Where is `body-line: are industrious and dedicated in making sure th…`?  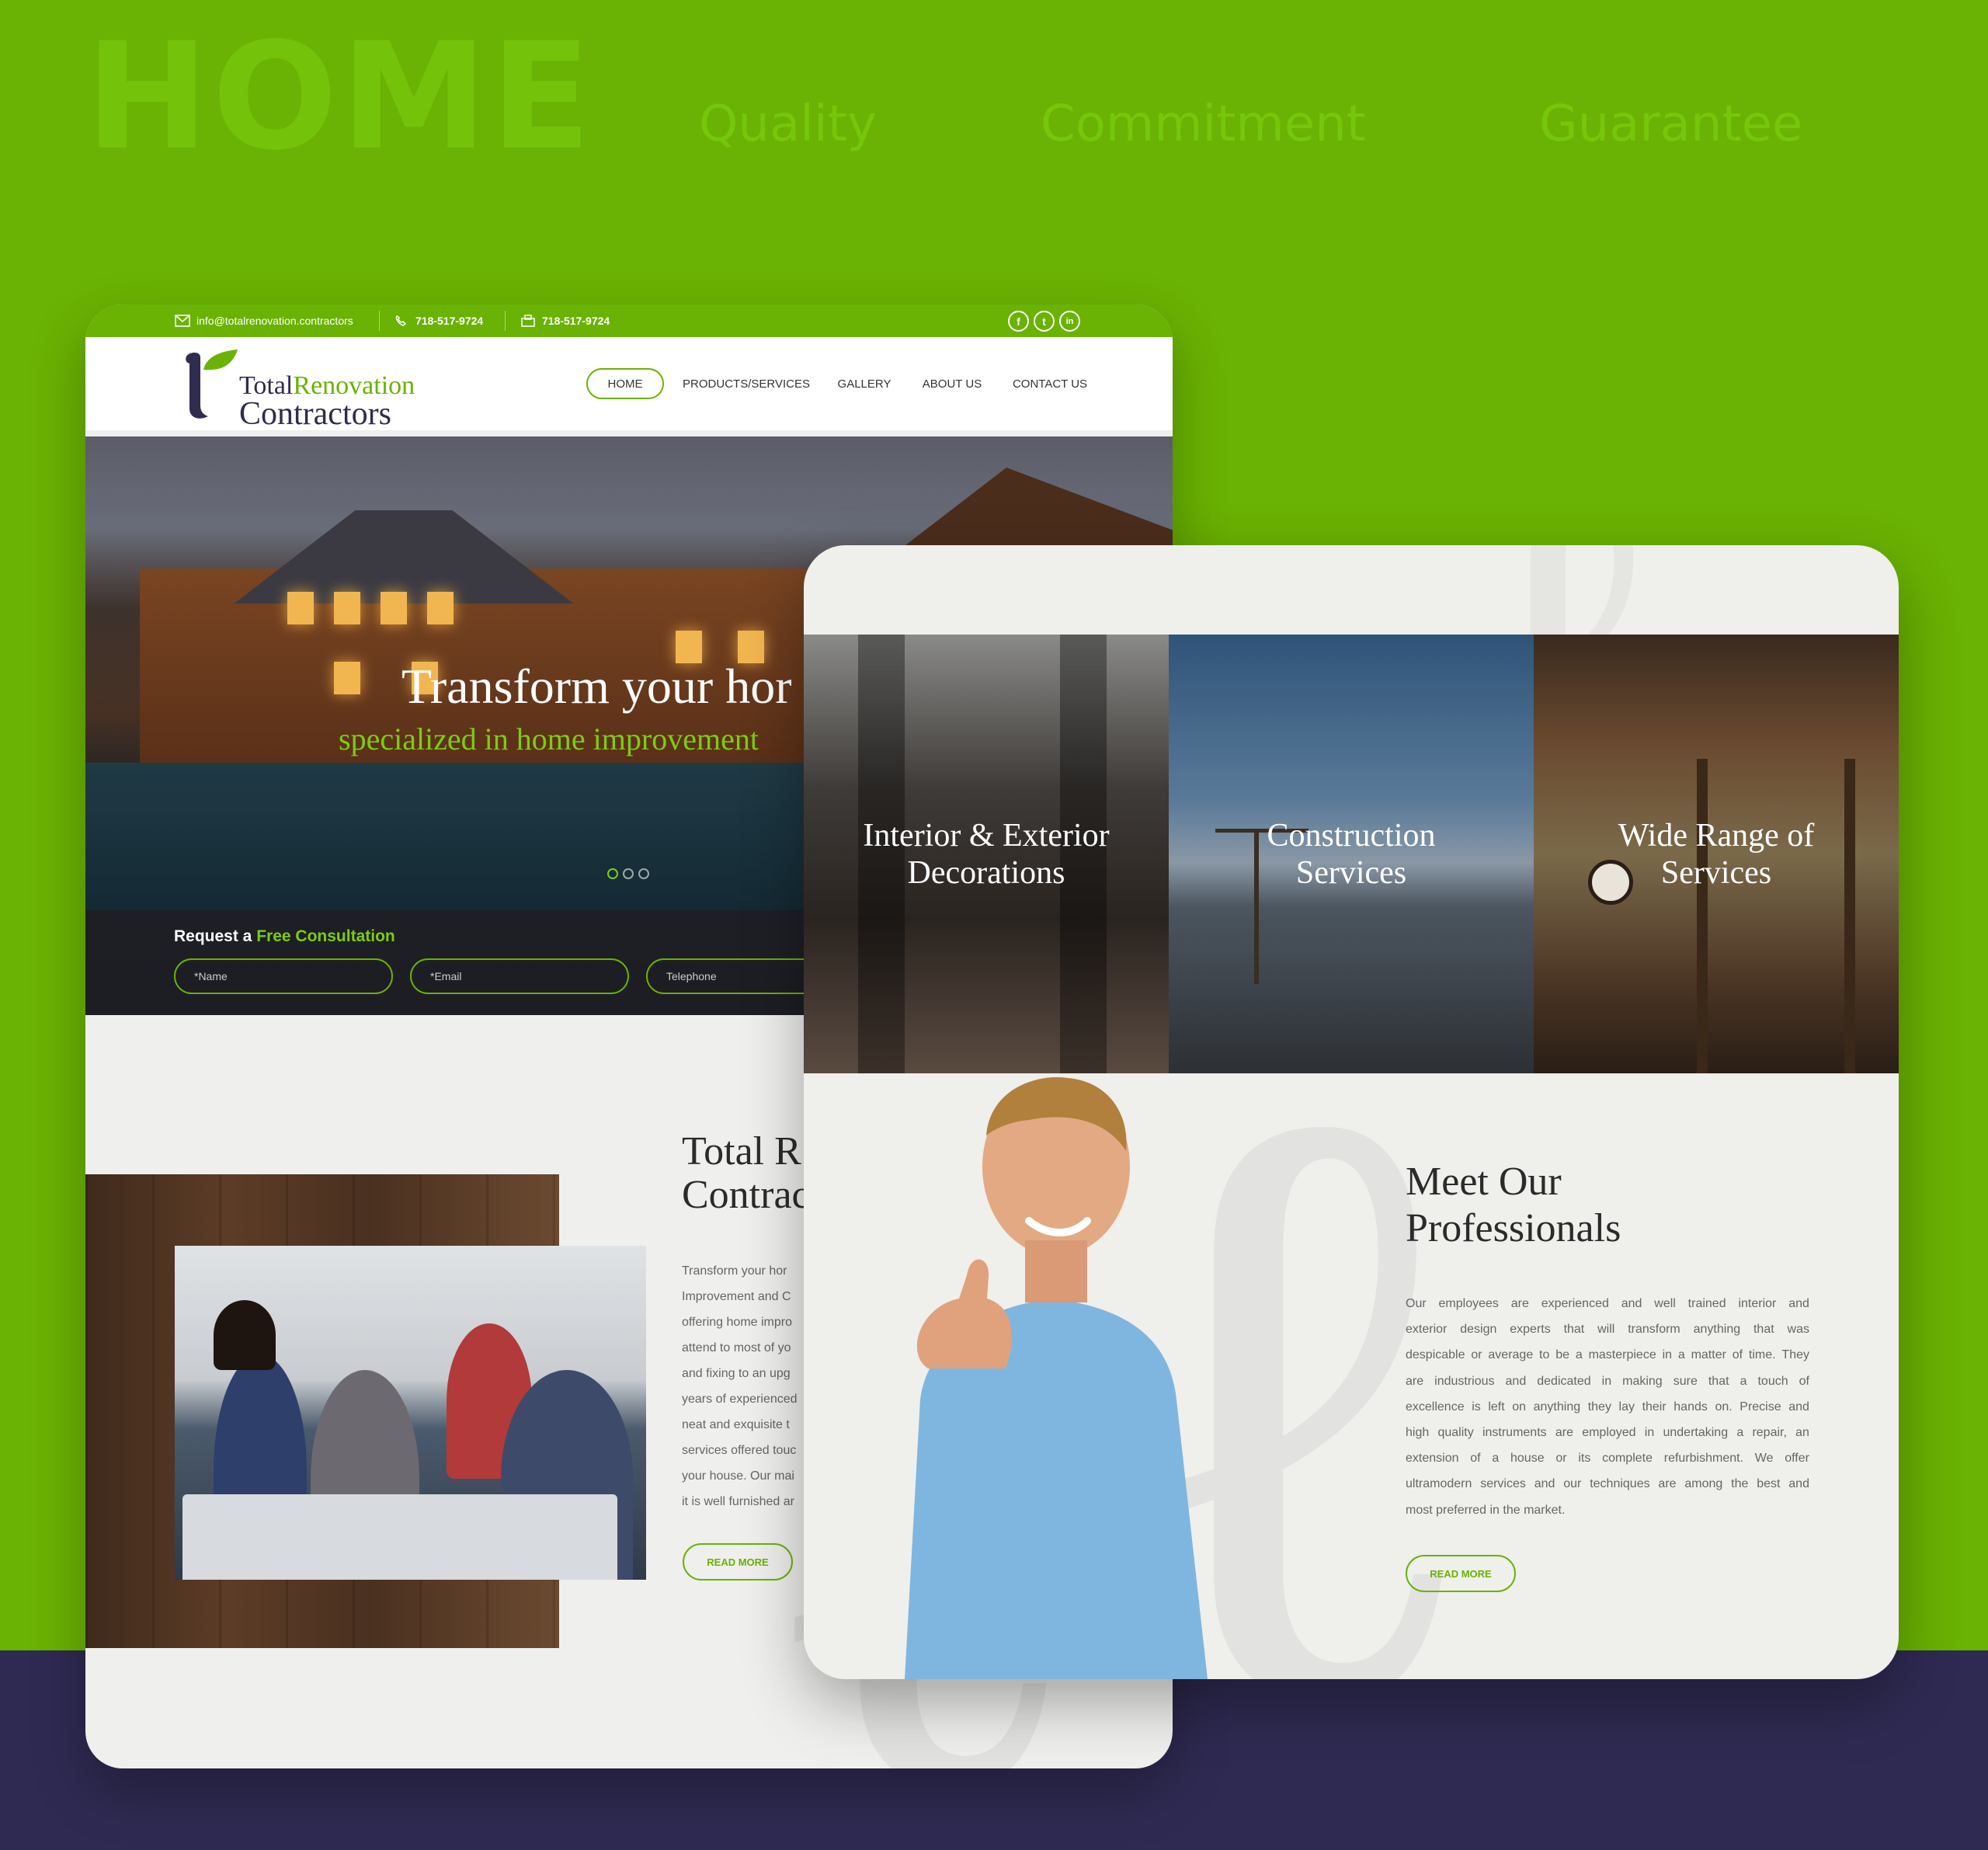
body-line: are industrious and dedicated in making sure th… is located at coordinates (1608, 1381).